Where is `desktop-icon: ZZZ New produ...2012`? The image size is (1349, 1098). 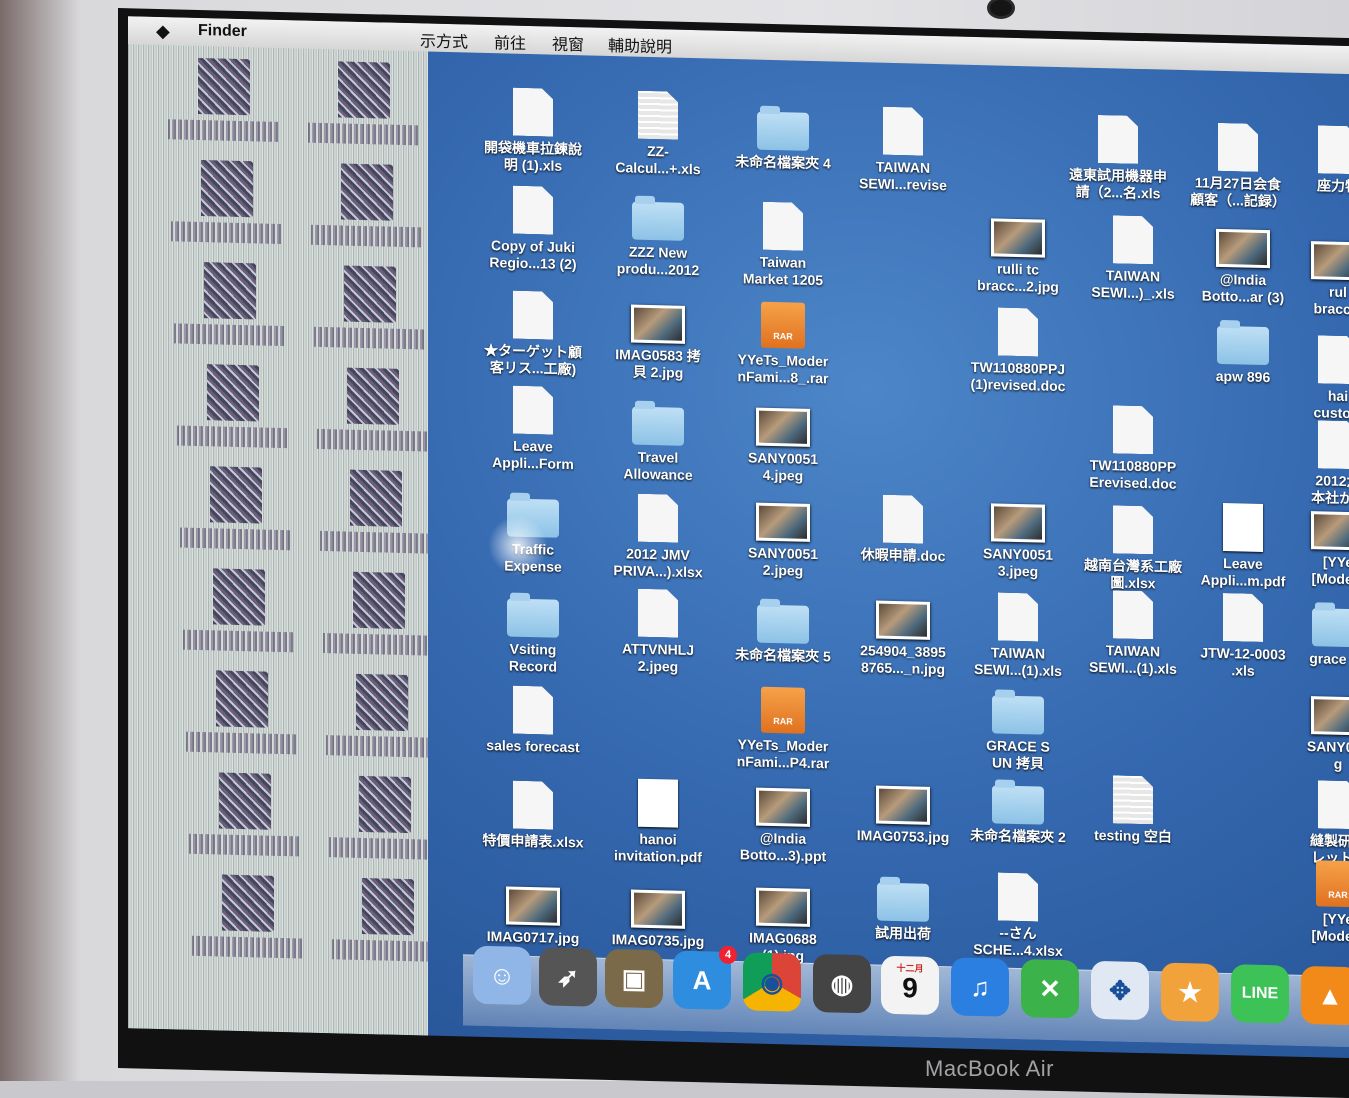
desktop-icon: ZZZ New produ...2012 is located at coordinates (658, 236).